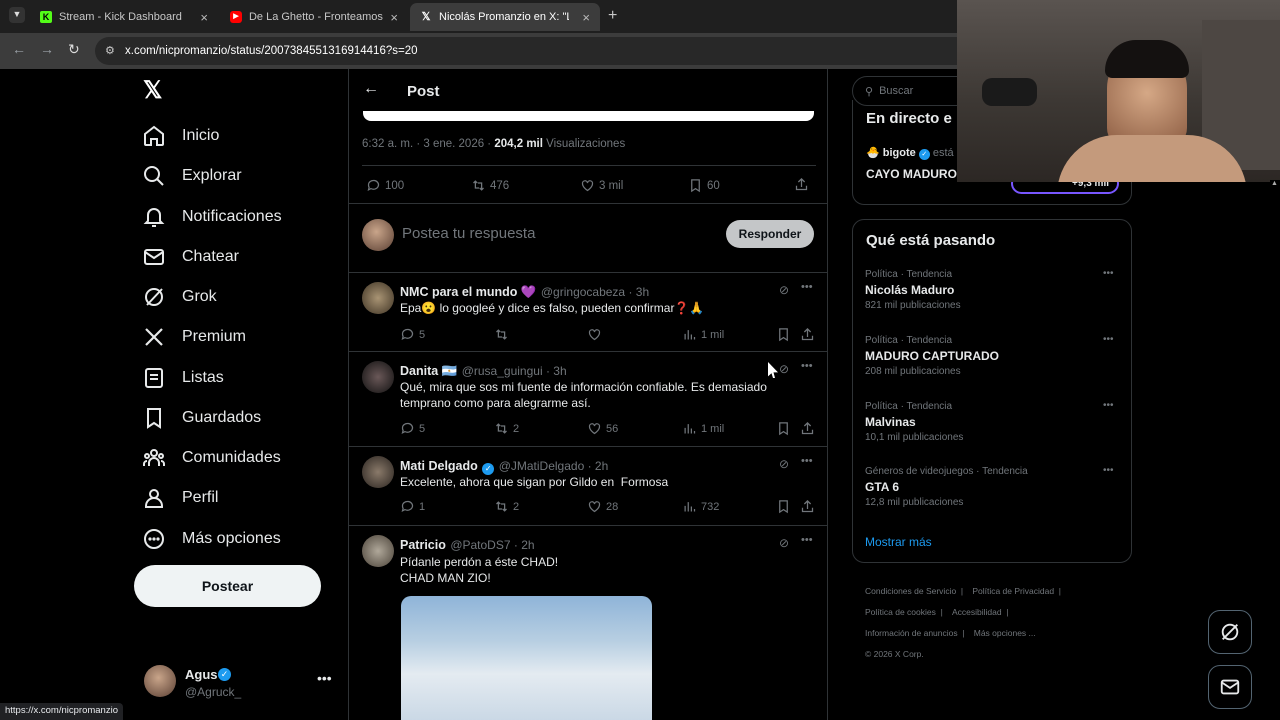  I want to click on responder-button: Responder, so click(770, 234).